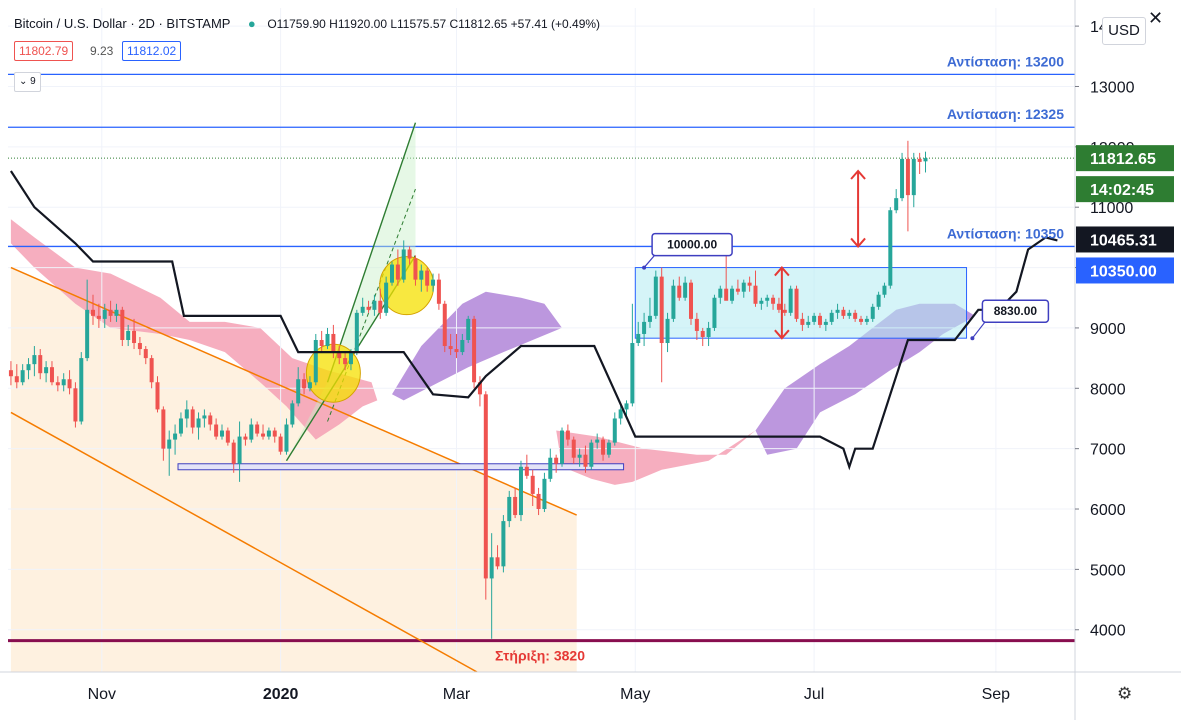 This screenshot has height=720, width=1181. What do you see at coordinates (1108, 631) in the screenshot?
I see `y-tick-label: 4000` at bounding box center [1108, 631].